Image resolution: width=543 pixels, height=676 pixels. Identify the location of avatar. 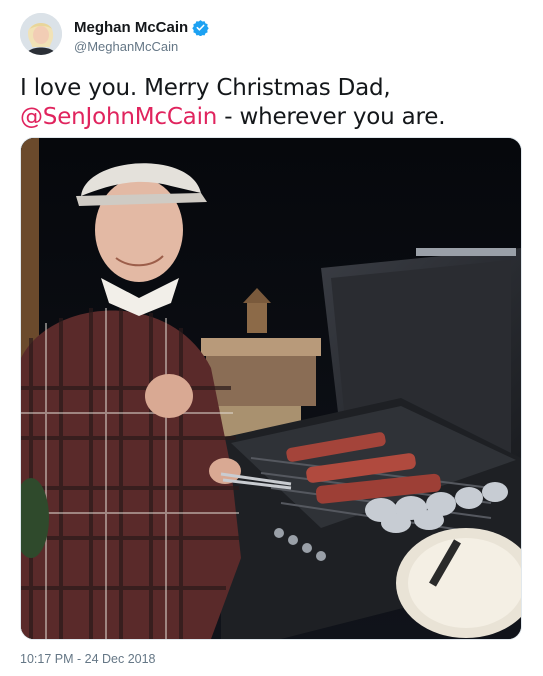
(41, 34).